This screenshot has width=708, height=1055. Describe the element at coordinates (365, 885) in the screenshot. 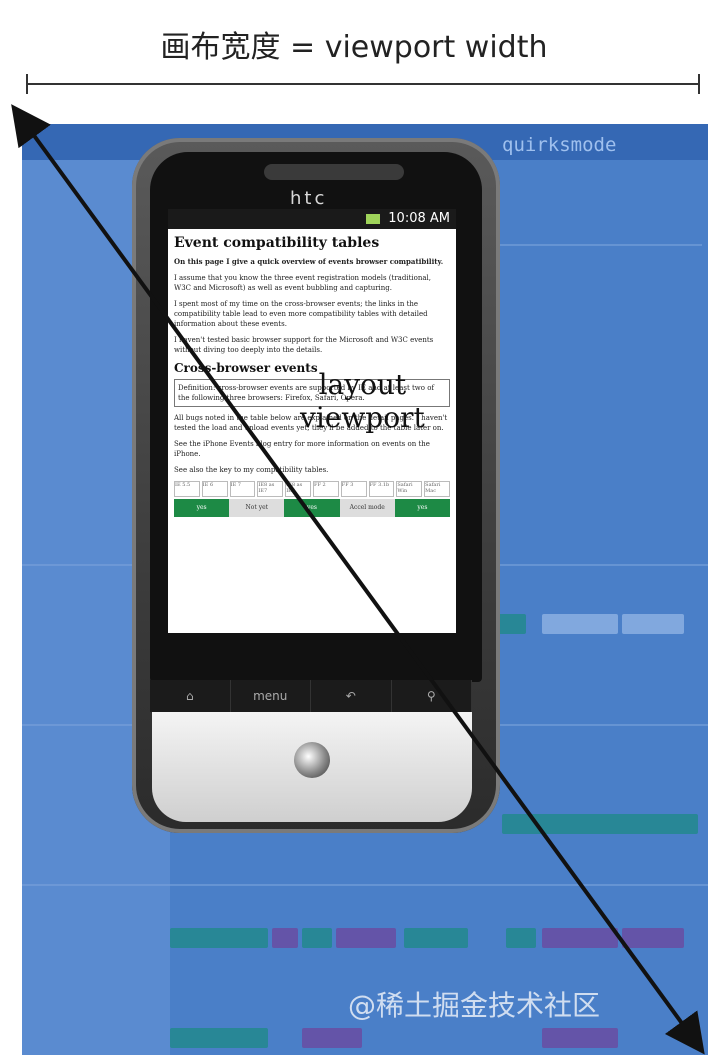

I see `canvas-divider` at that location.